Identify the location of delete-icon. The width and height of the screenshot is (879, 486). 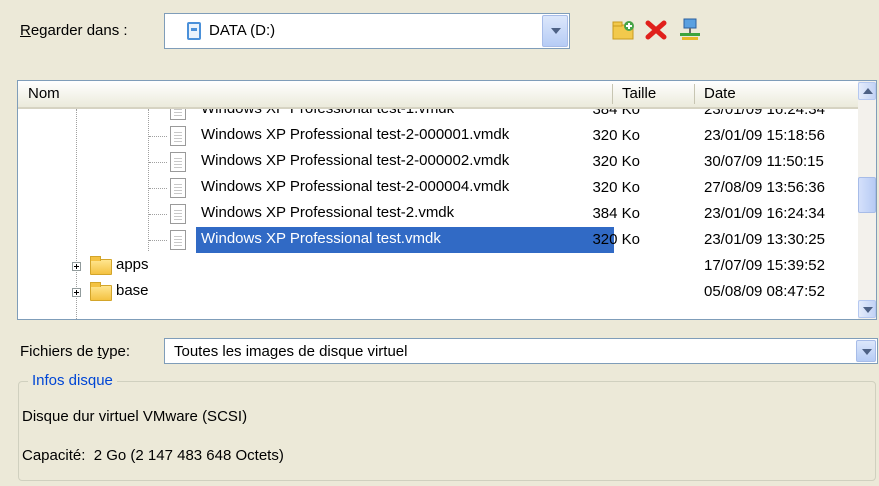
(656, 30).